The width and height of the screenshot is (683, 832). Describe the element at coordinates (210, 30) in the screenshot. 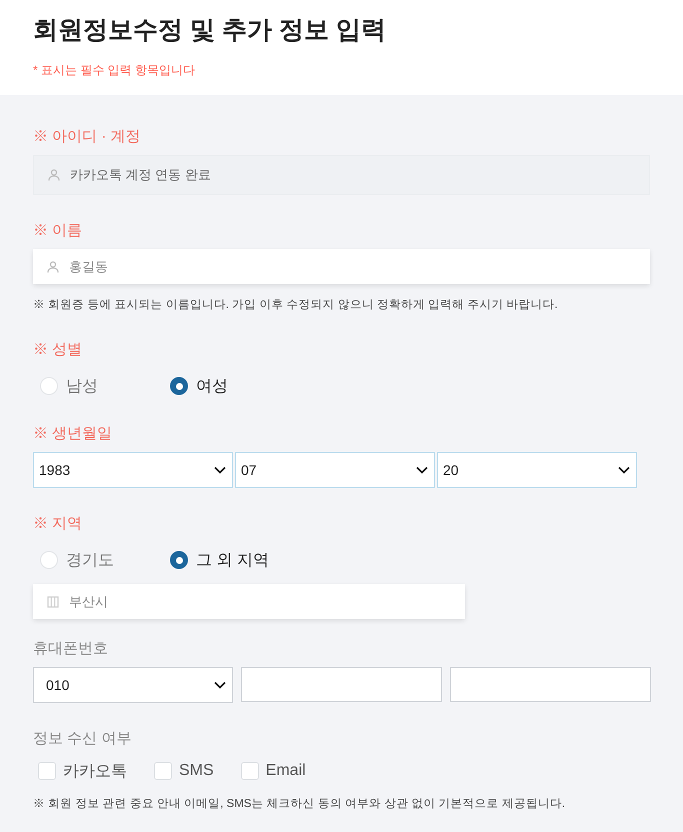

I see `page-title: 회원정보수정 및 추가 정보 입력` at that location.